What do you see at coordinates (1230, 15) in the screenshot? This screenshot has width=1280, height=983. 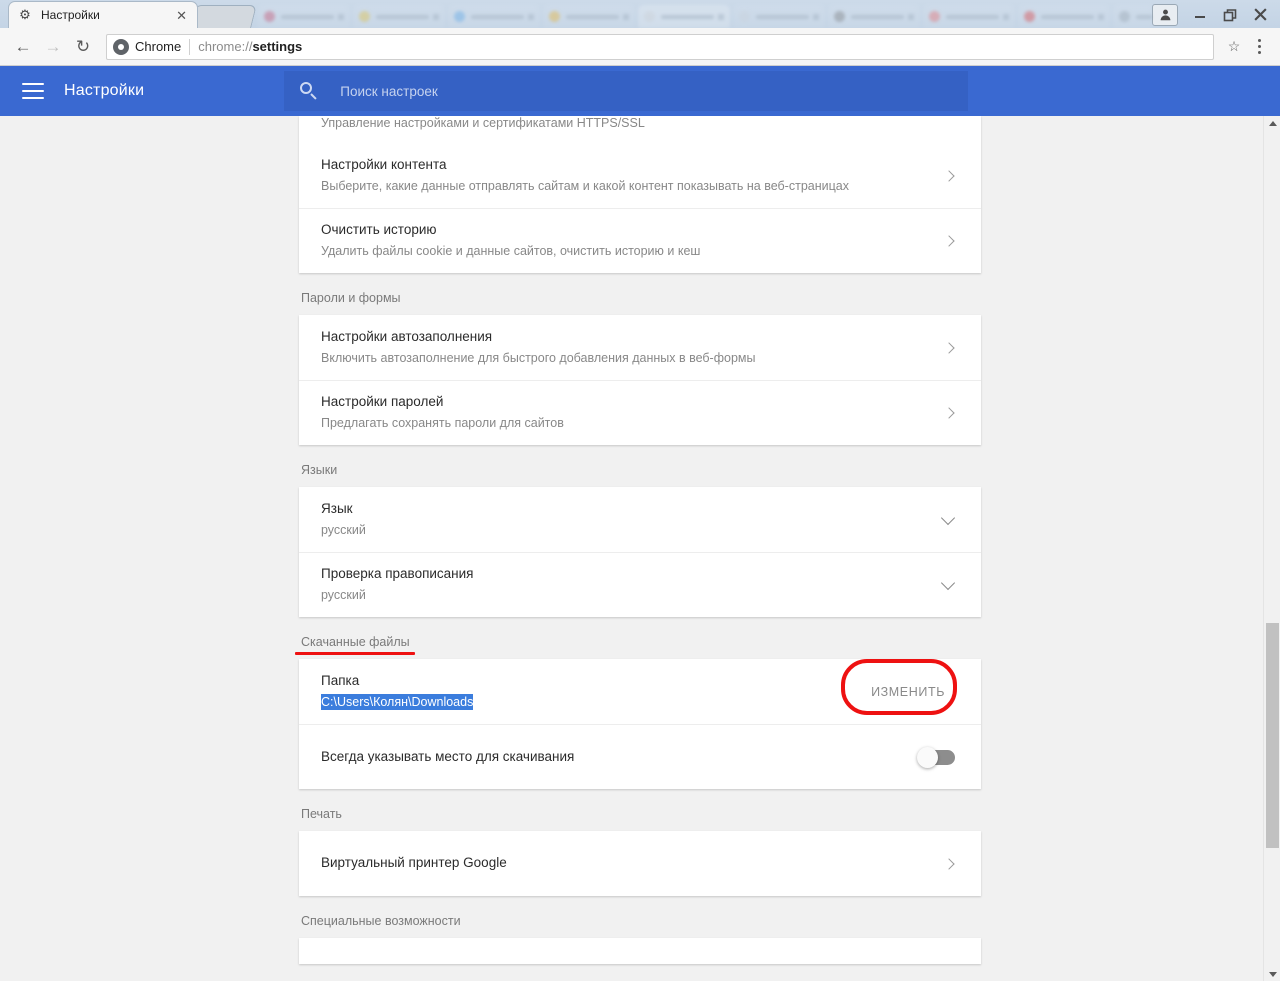 I see `maximize-icon` at bounding box center [1230, 15].